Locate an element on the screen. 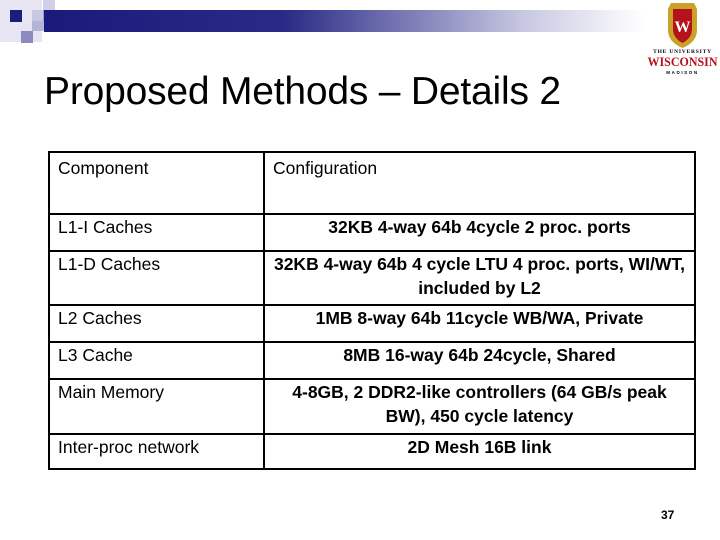 The width and height of the screenshot is (720, 540). column-header-configuration: Configuration is located at coordinates (479, 183).